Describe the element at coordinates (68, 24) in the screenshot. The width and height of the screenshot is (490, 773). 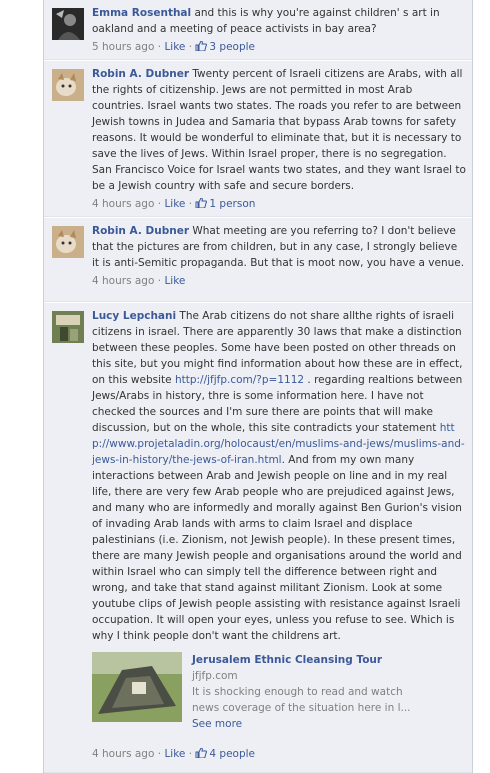
I see `avatar-emma-rosenthal` at that location.